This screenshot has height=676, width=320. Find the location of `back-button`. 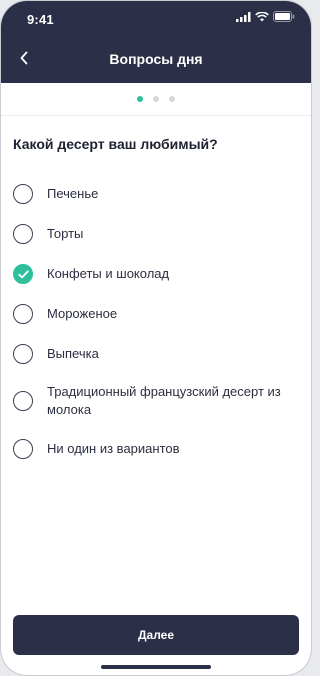

back-button is located at coordinates (24, 58).